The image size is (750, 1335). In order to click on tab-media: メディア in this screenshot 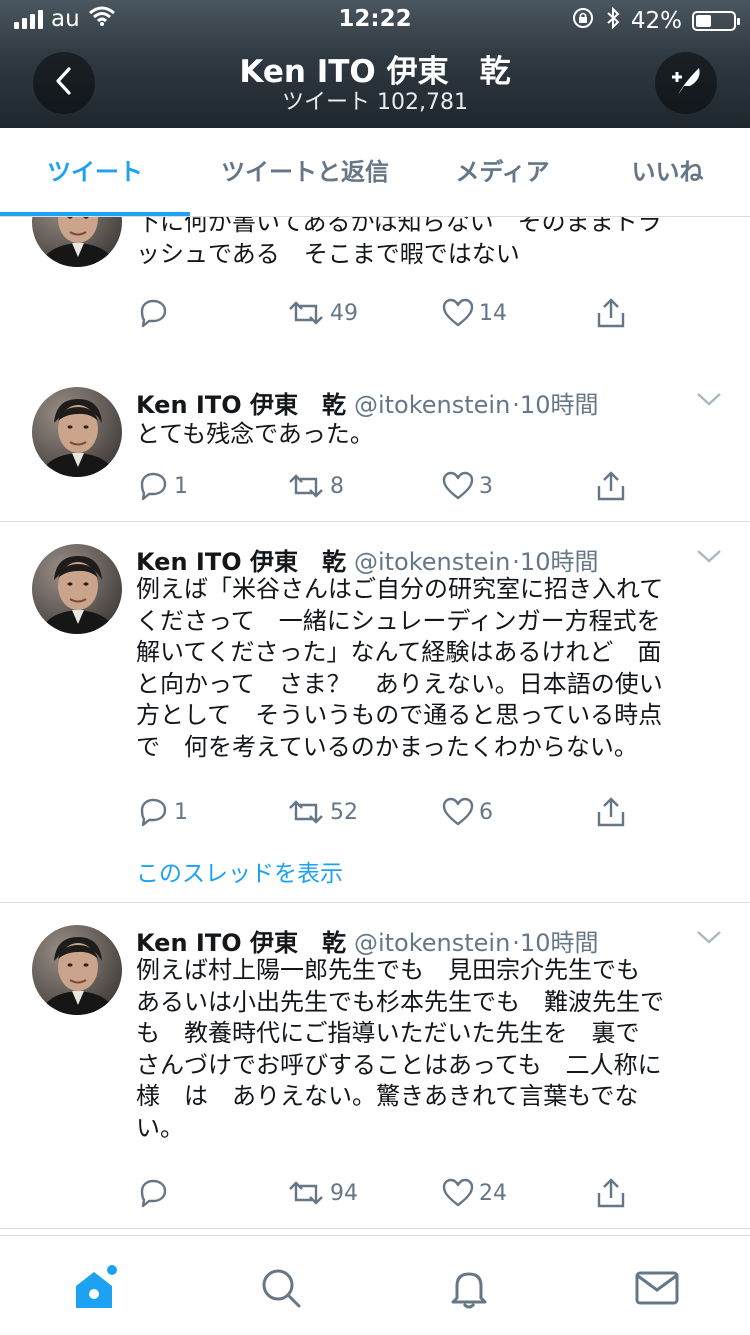, I will do `click(502, 172)`.